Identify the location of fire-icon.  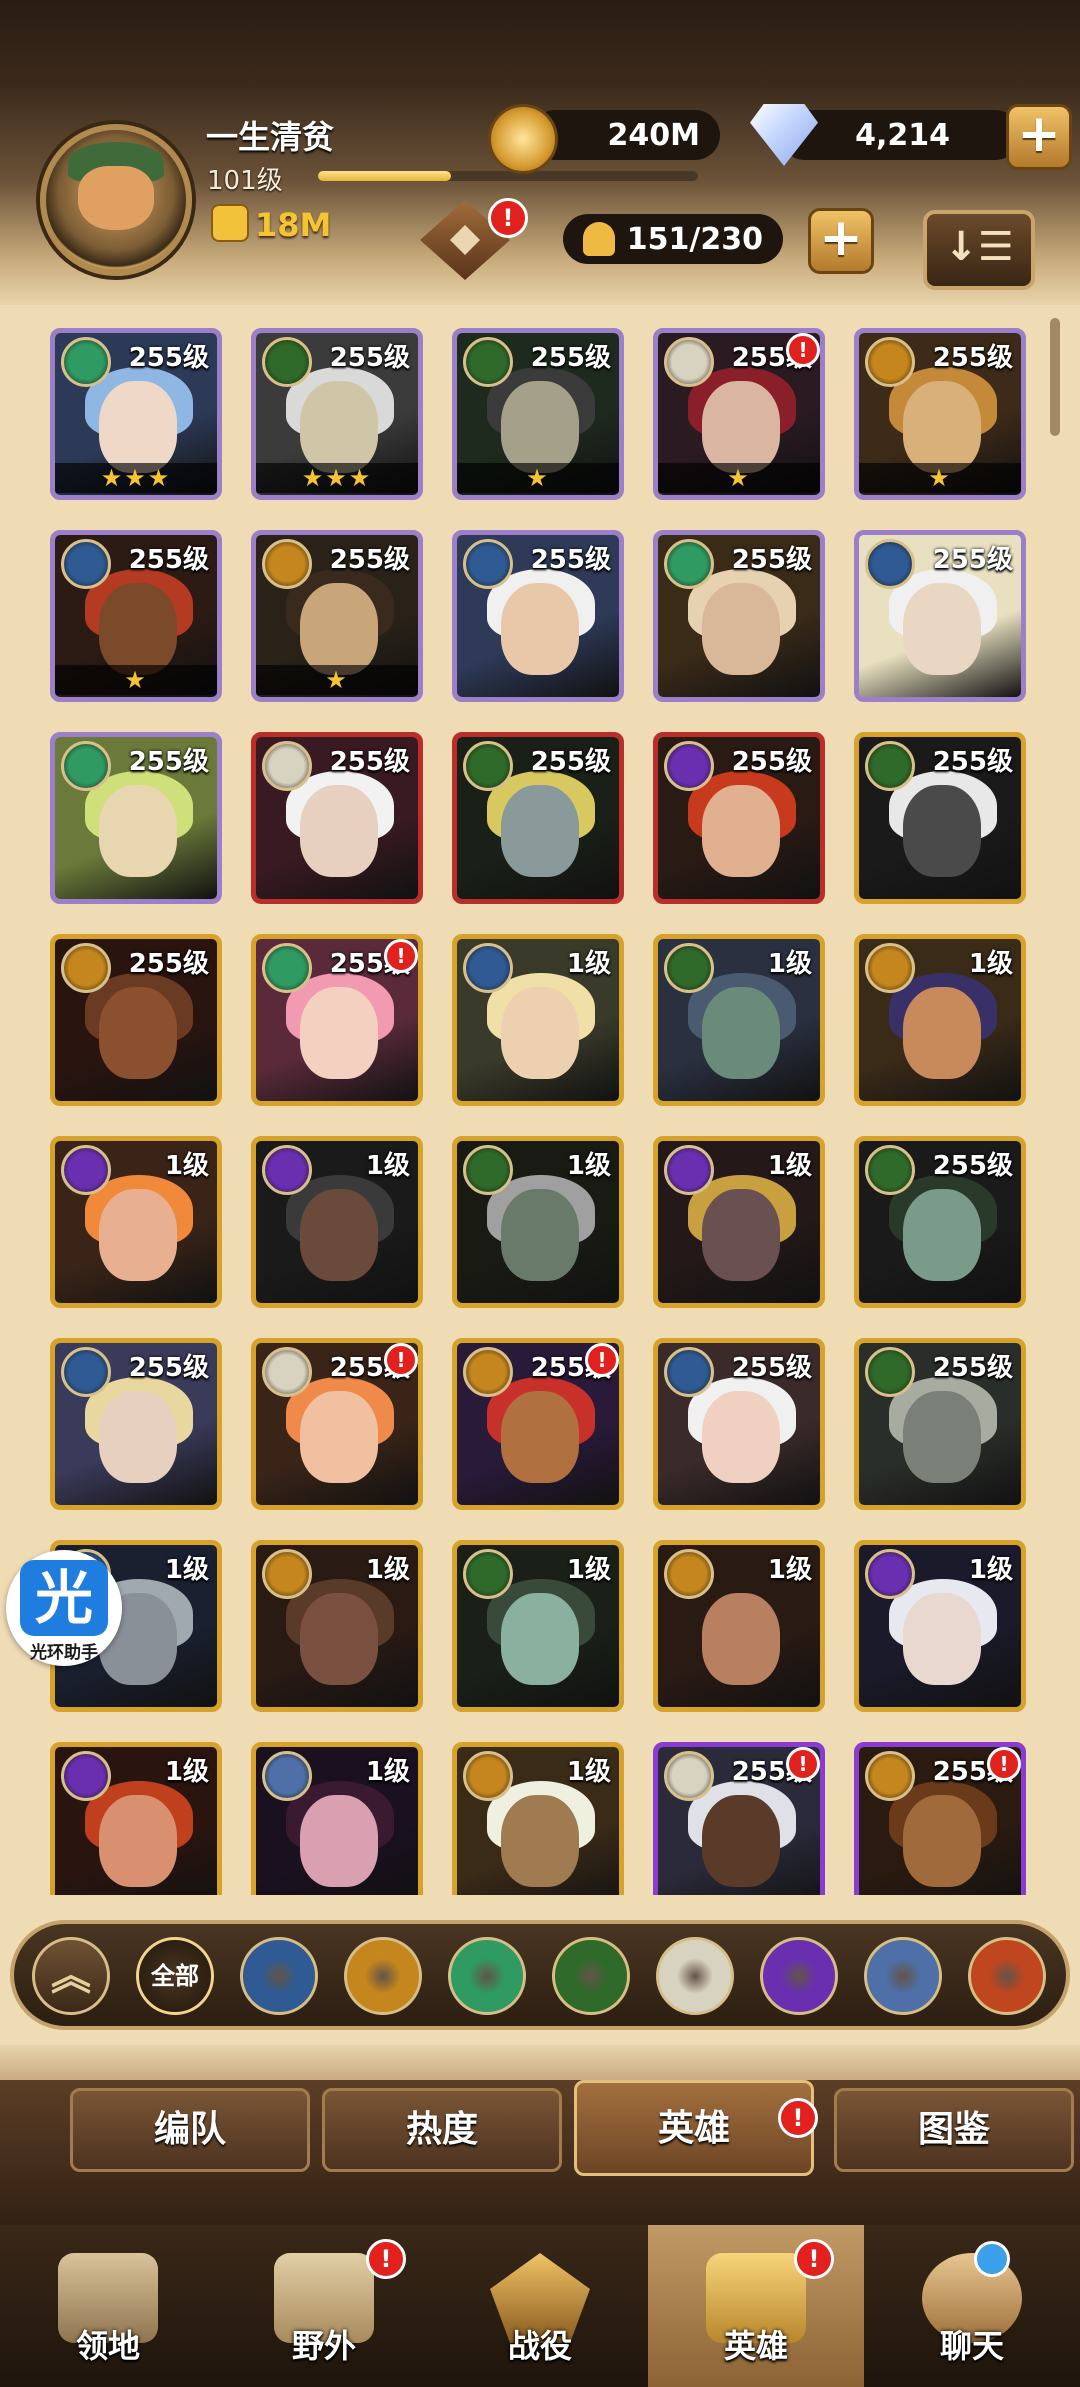
(1007, 1976).